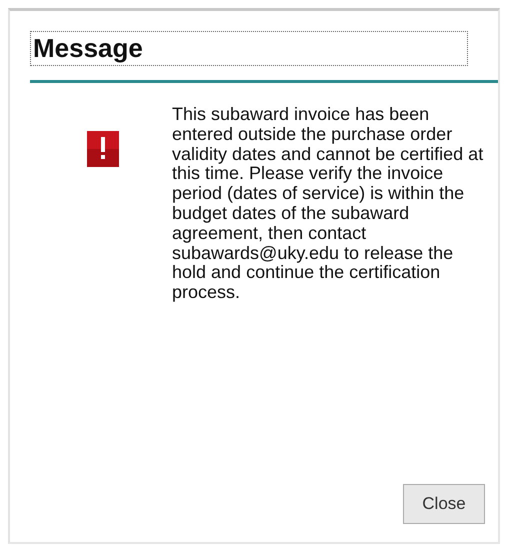  What do you see at coordinates (103, 149) in the screenshot?
I see `error-icon` at bounding box center [103, 149].